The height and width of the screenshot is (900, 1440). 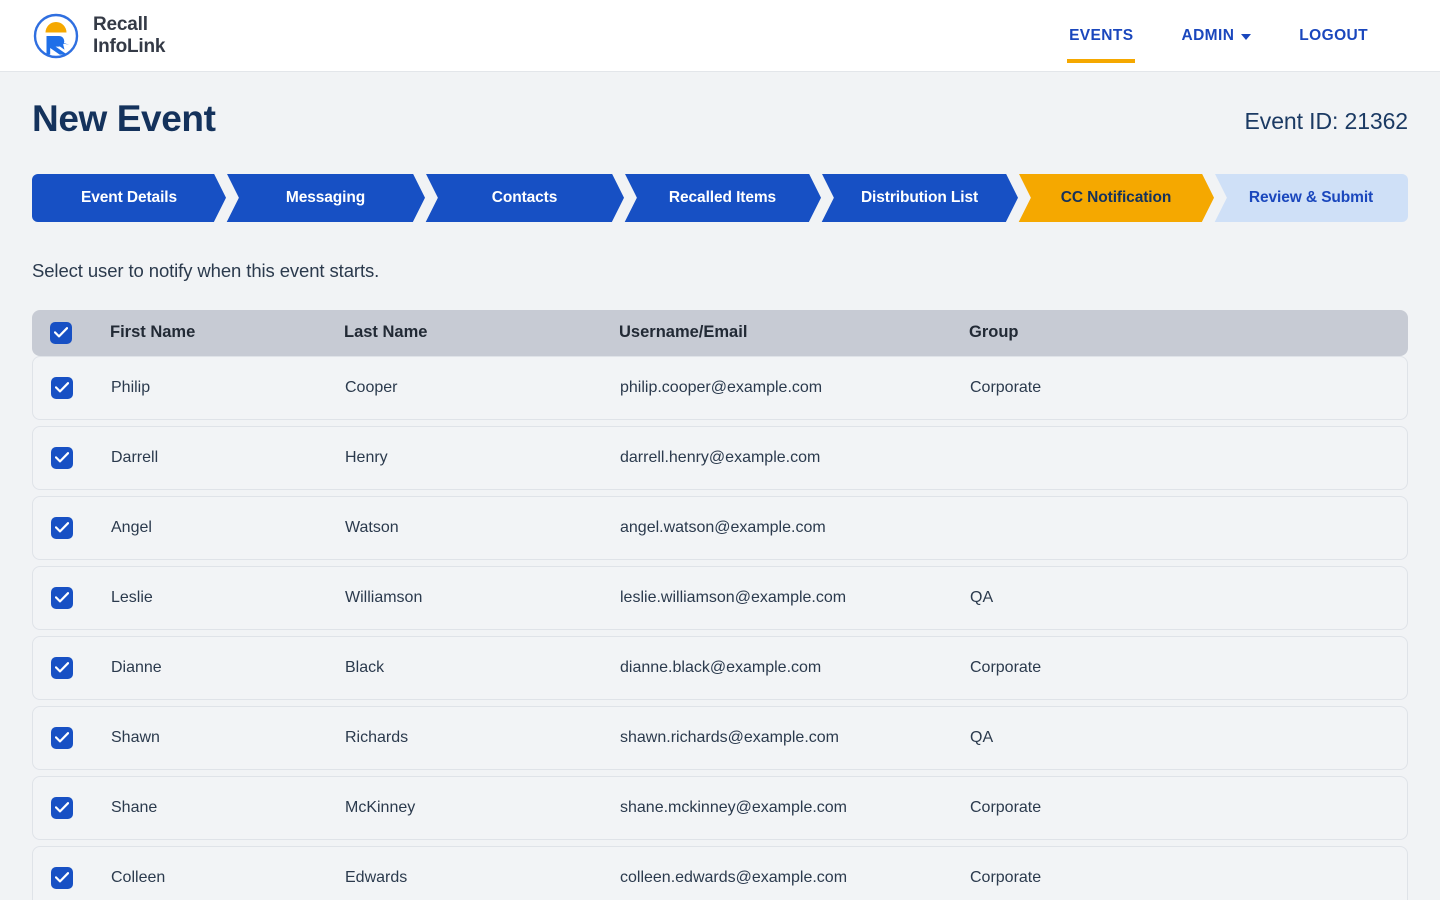 I want to click on select-all-checkbox, so click(x=61, y=332).